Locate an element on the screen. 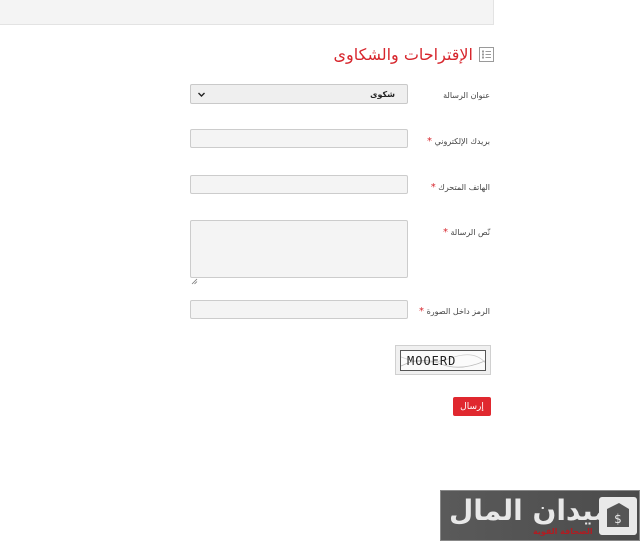 The width and height of the screenshot is (640, 541). site-watermark-logo: ميدان المال الصحافة القوية $ is located at coordinates (540, 515).